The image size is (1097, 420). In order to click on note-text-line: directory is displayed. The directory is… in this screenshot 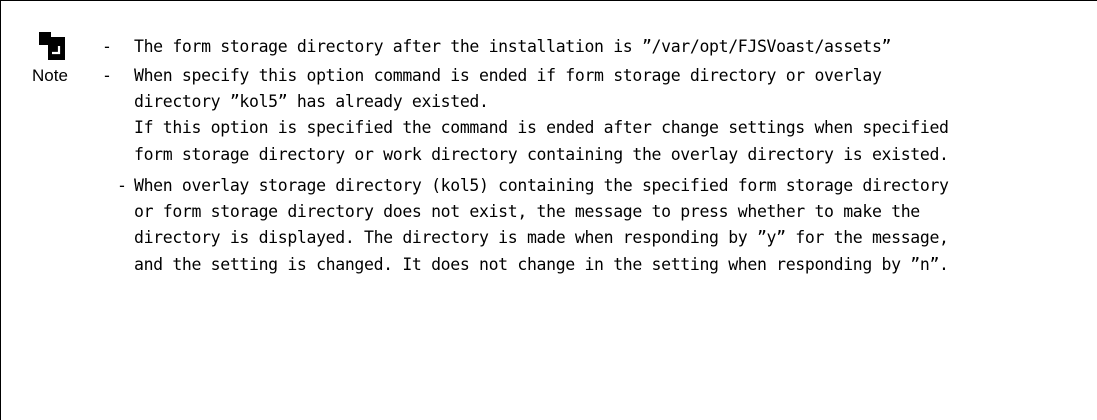, I will do `click(541, 237)`.